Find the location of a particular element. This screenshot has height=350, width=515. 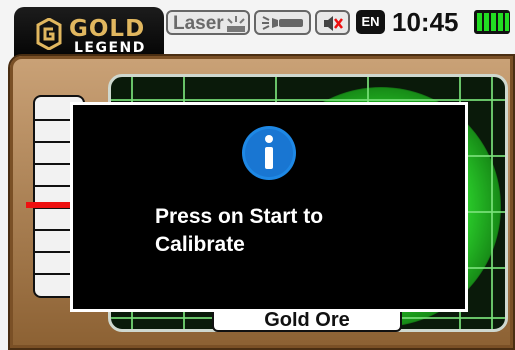

signal-level-indicator is located at coordinates (51, 205).